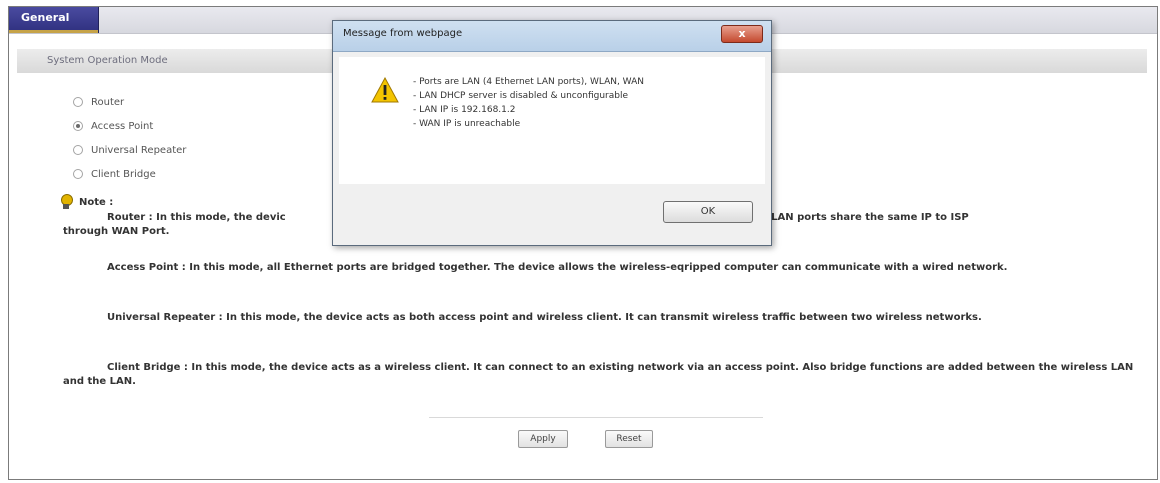  I want to click on radio-client-bridge, so click(78, 174).